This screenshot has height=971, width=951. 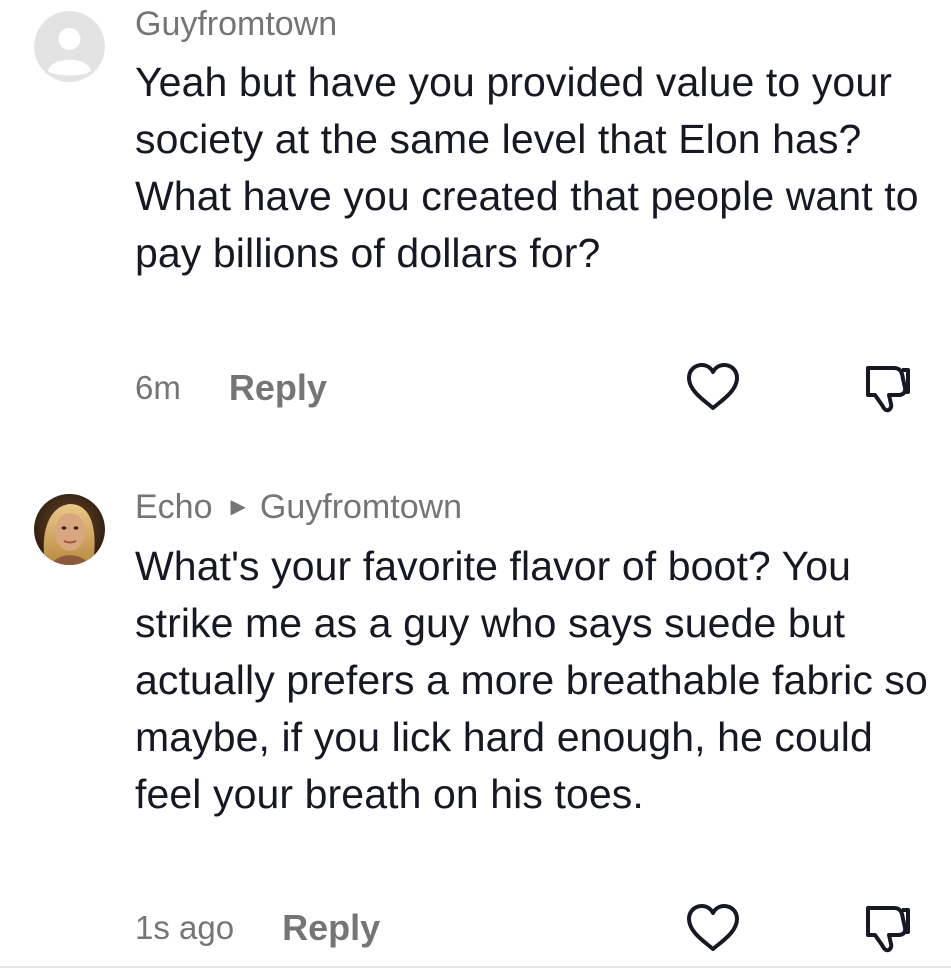 I want to click on comment-header: Echo ▶ Guyfromtown, so click(x=298, y=507).